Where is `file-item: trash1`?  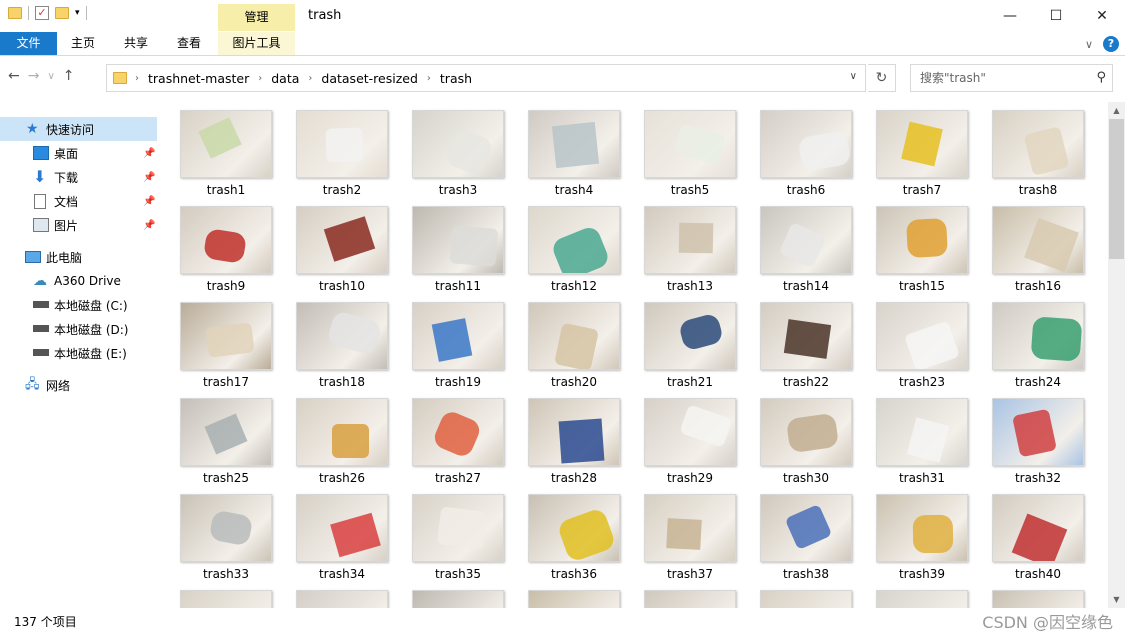
file-item: trash1 is located at coordinates (218, 150).